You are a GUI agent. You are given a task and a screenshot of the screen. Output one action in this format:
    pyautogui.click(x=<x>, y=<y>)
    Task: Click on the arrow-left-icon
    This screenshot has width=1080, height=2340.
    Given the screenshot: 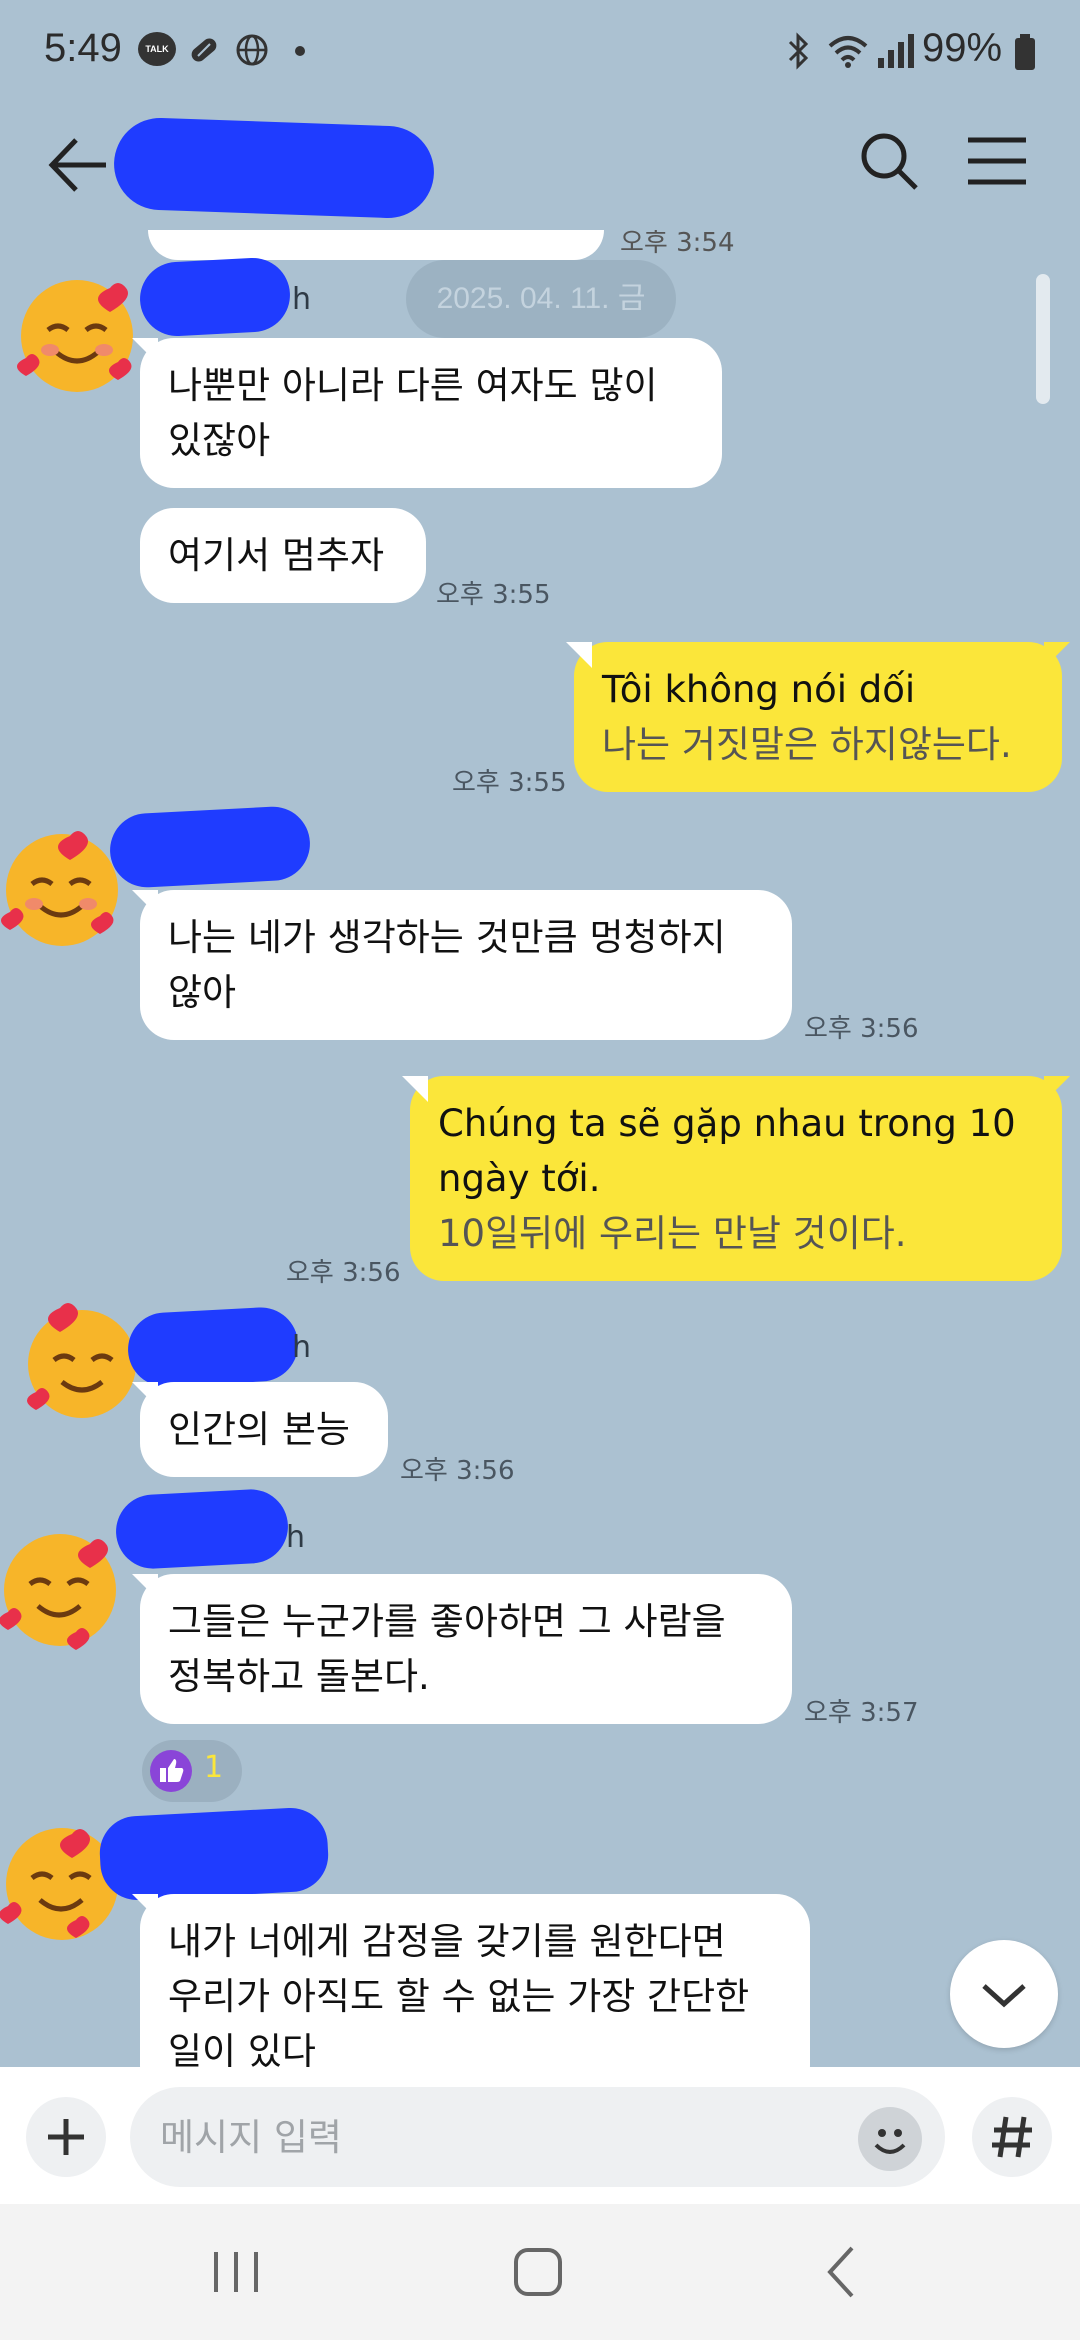 What is the action you would take?
    pyautogui.click(x=79, y=165)
    